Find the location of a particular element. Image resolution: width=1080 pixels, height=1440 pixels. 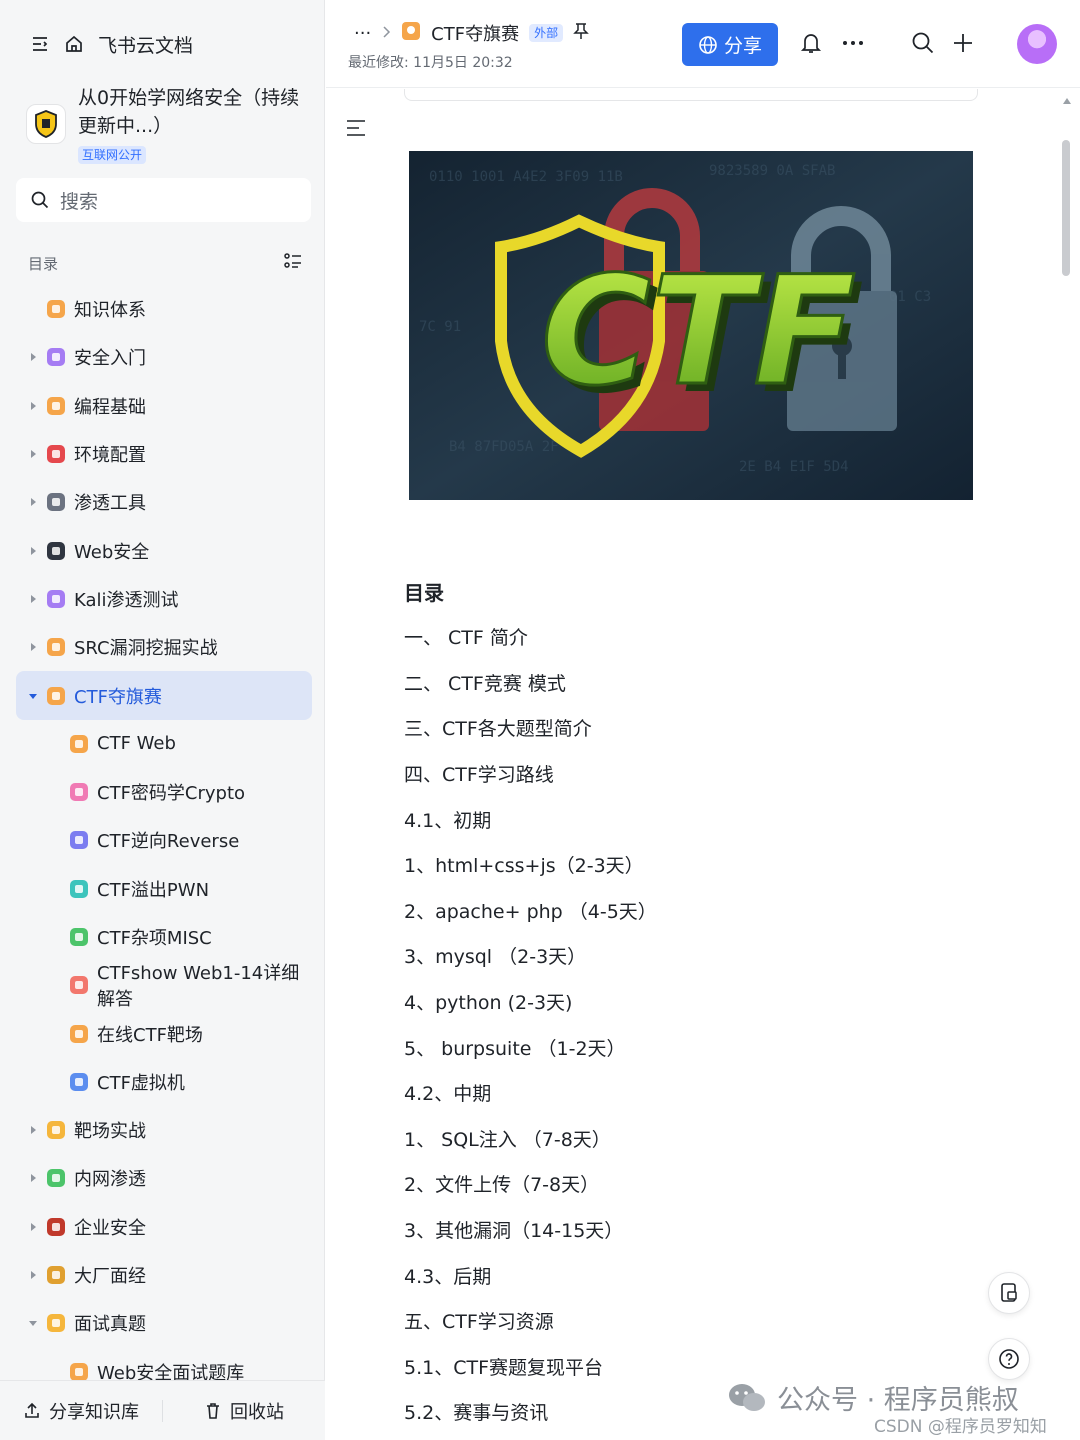

add-icon is located at coordinates (963, 43).